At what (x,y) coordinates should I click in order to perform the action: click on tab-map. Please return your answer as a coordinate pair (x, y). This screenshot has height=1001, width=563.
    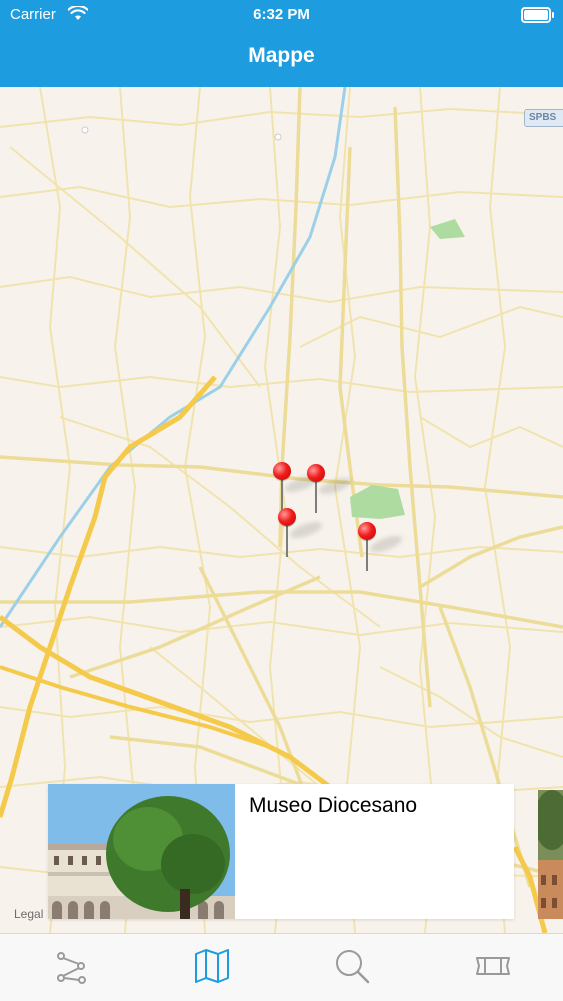
    Looking at the image, I should click on (212, 966).